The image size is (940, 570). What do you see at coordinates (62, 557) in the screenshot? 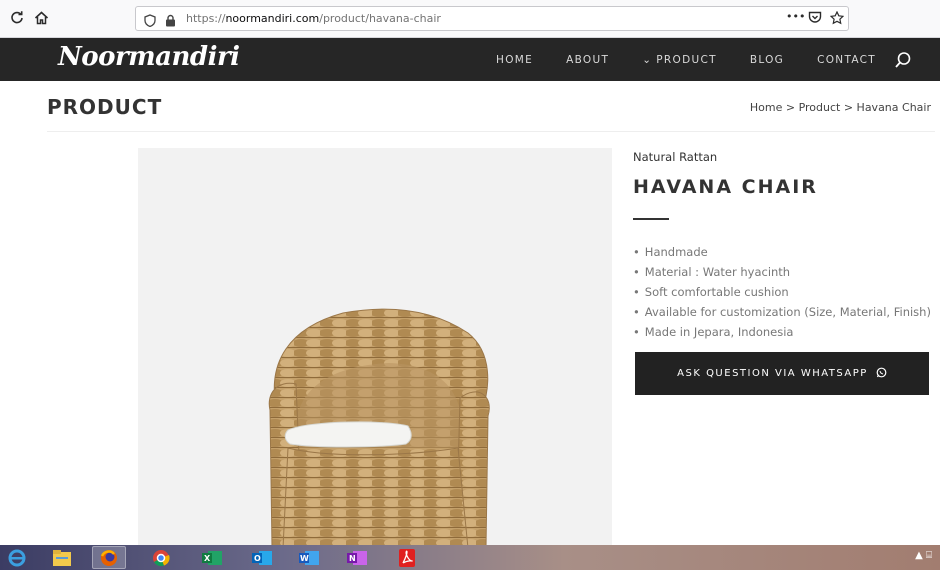
I see `file-explorer-icon` at bounding box center [62, 557].